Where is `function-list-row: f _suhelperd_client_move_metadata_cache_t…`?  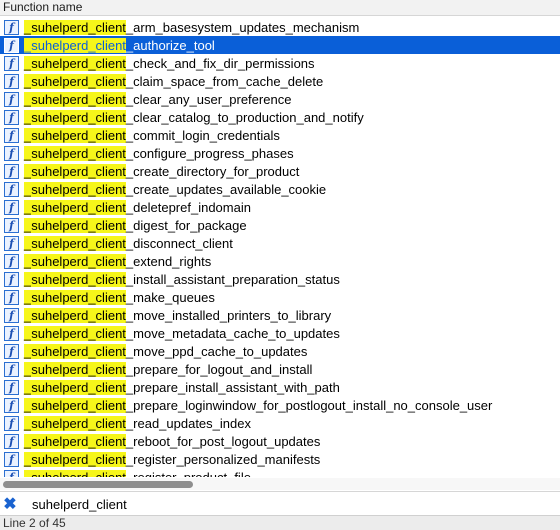
function-list-row: f _suhelperd_client_move_metadata_cache_t… is located at coordinates (280, 333).